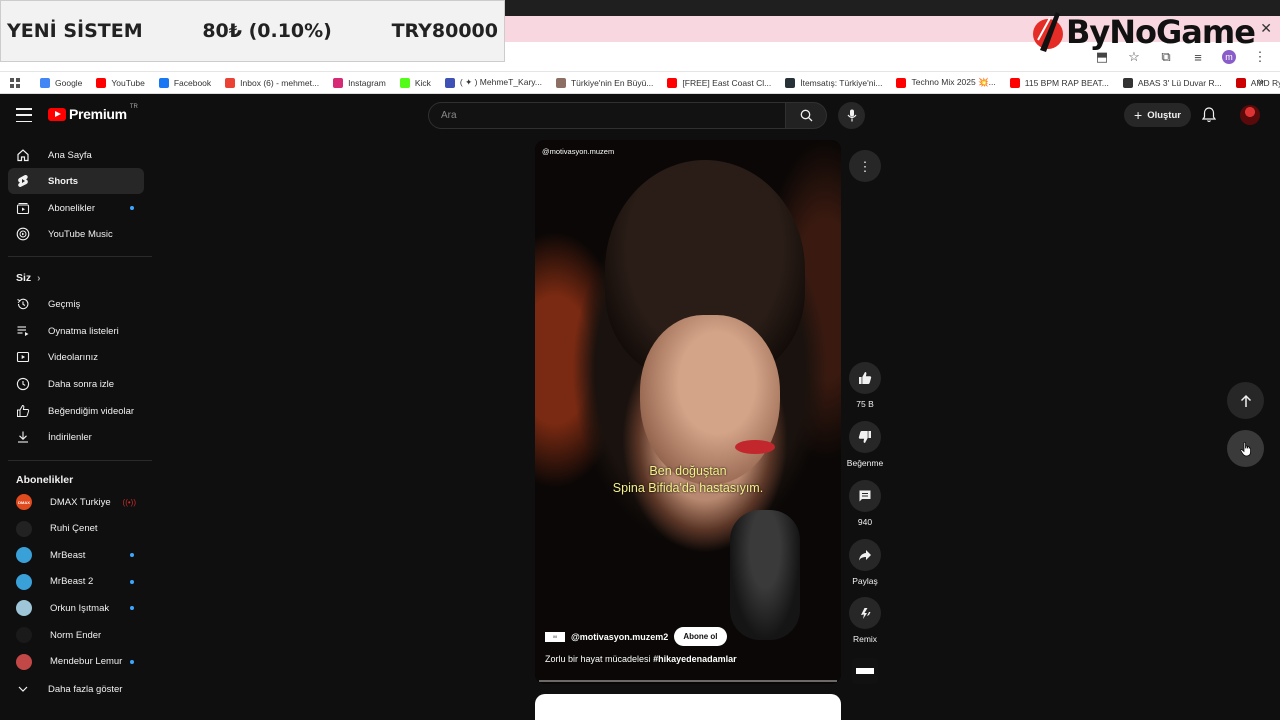  Describe the element at coordinates (765, 575) in the screenshot. I see `video-frame-microphone` at that location.